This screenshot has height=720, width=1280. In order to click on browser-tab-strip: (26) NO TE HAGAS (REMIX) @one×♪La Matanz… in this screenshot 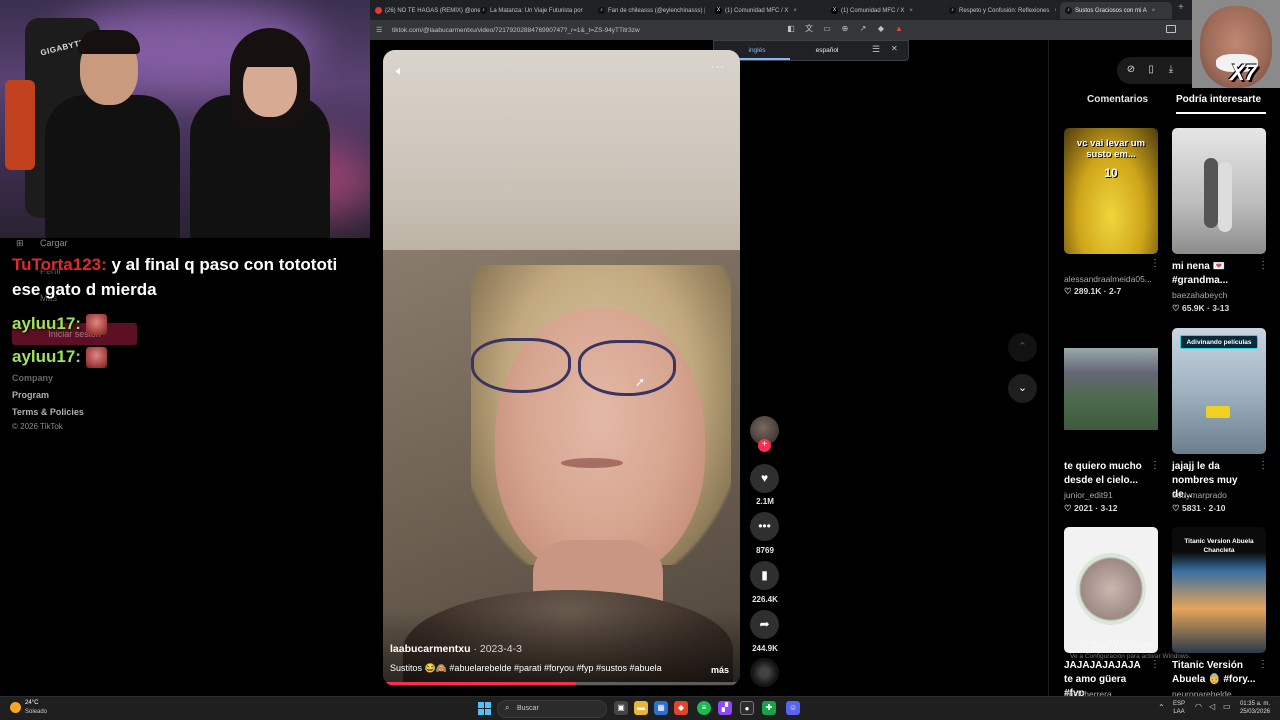, I will do `click(825, 10)`.